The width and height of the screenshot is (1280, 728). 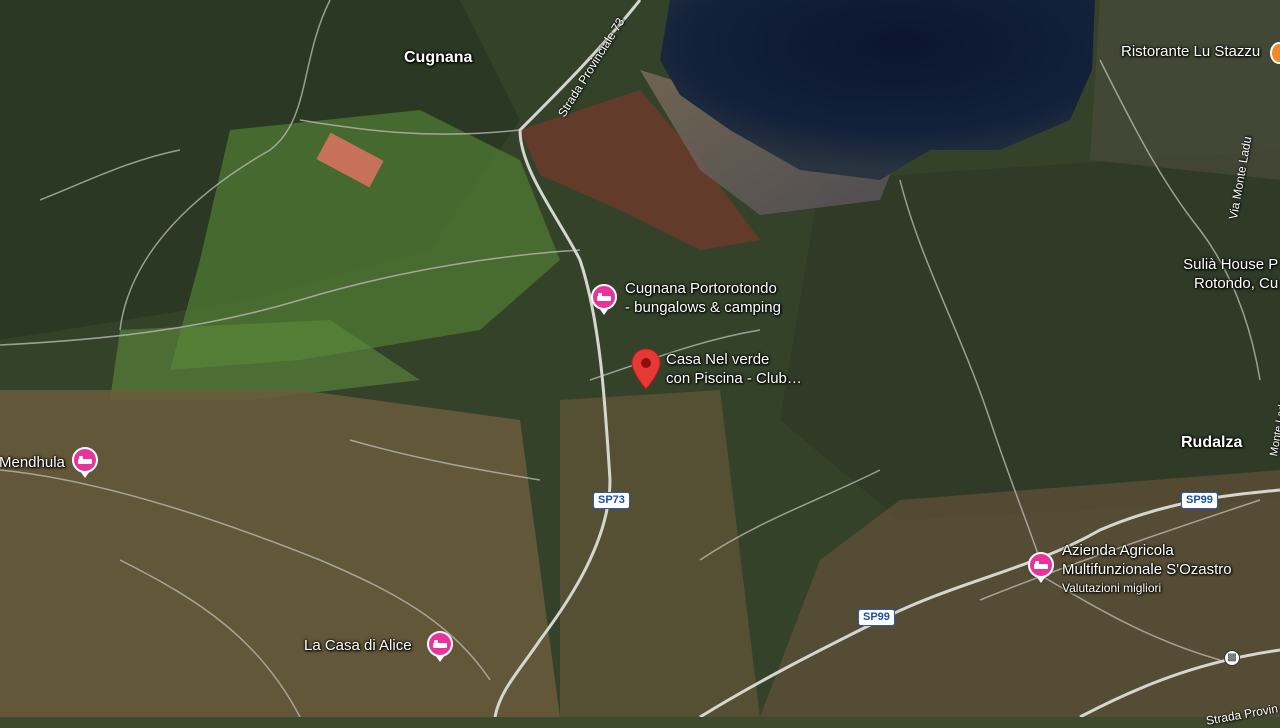 I want to click on poi-label-line-1: Azienda Agricola, so click(x=1118, y=550).